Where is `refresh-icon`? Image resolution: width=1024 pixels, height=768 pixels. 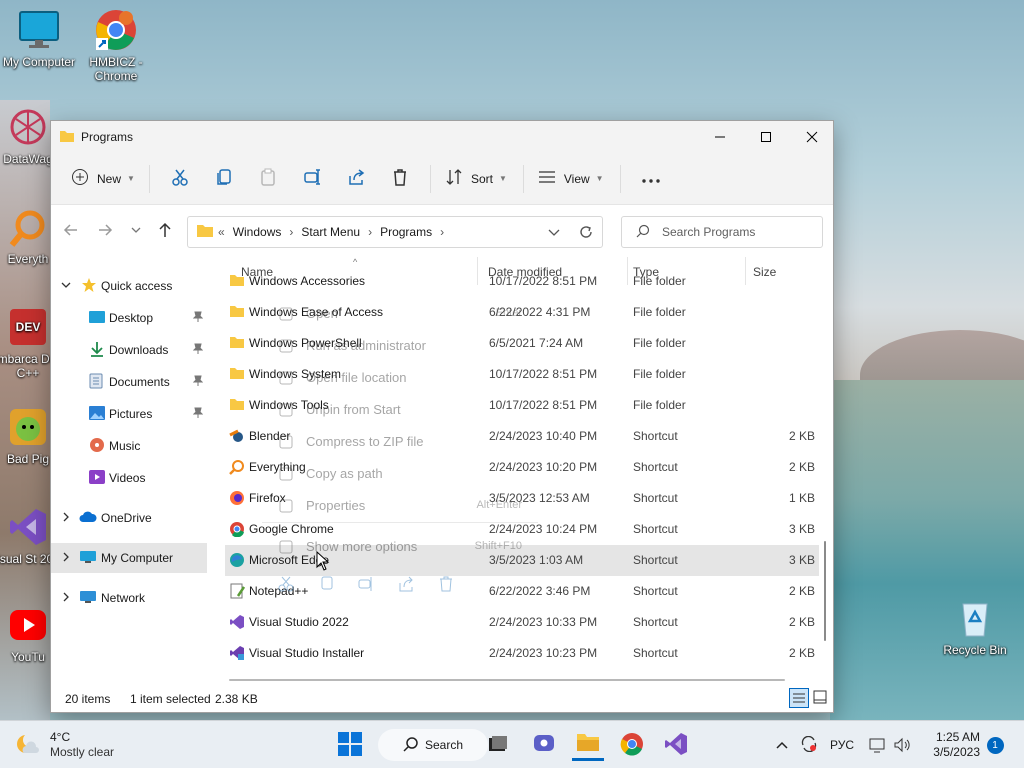 refresh-icon is located at coordinates (586, 233).